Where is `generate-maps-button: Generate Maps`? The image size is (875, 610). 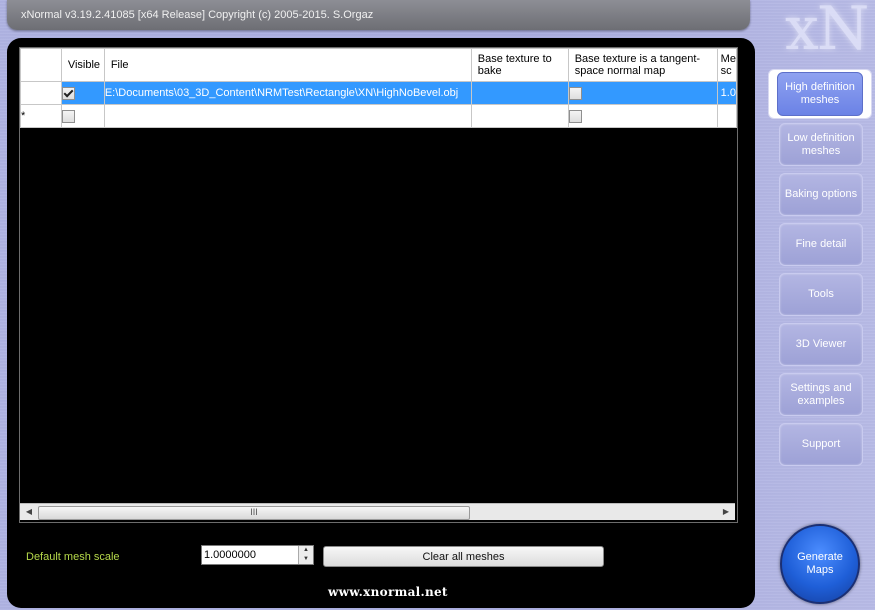 generate-maps-button: Generate Maps is located at coordinates (820, 564).